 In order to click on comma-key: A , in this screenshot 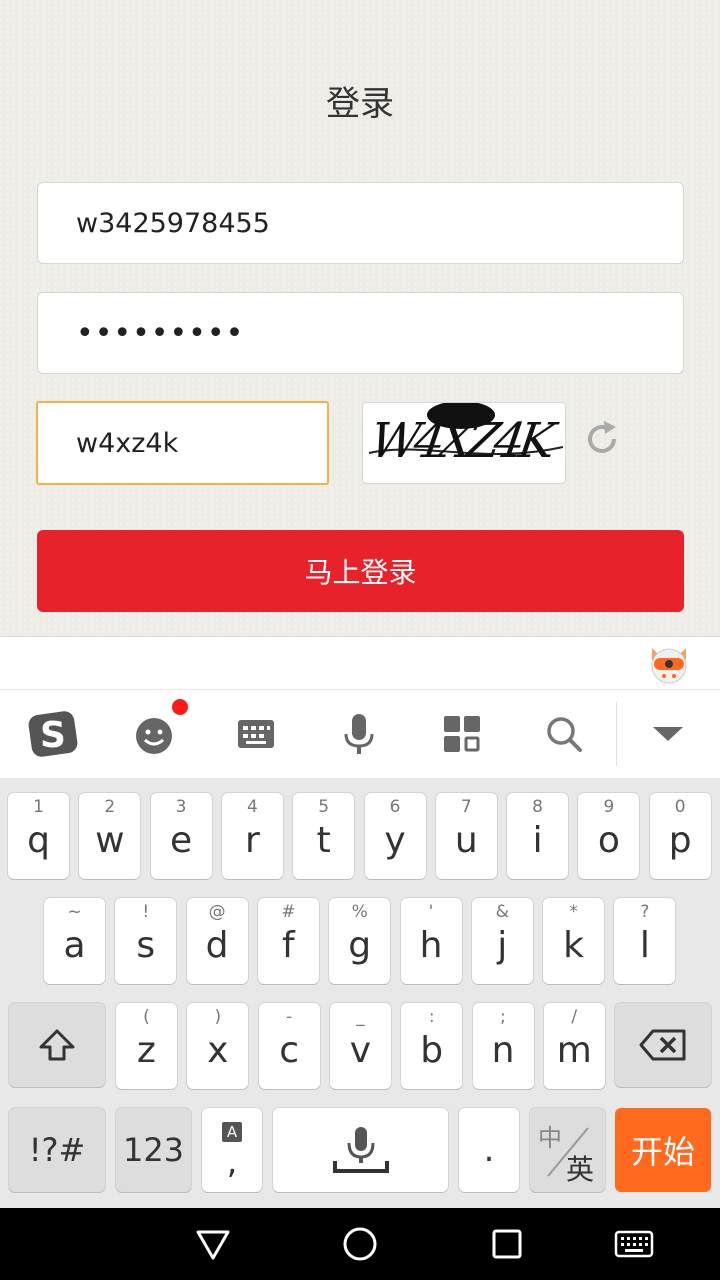, I will do `click(232, 1150)`.